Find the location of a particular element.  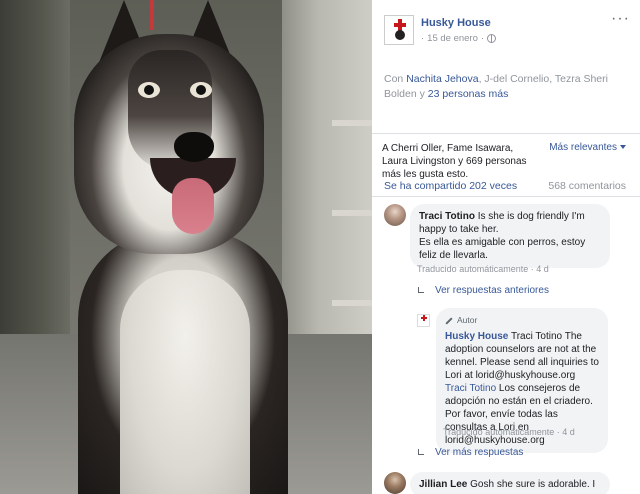

post-meta: · 15 de enero · is located at coordinates (459, 38).